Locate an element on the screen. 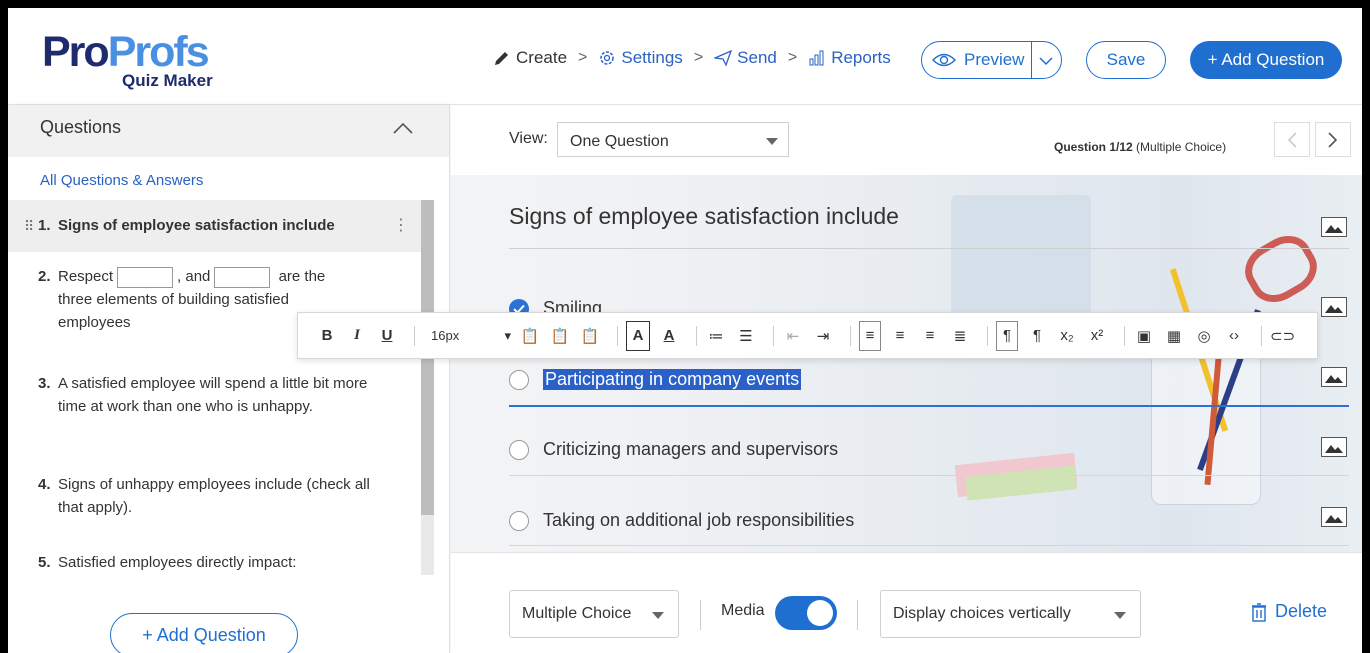  paste-word-icon: 📋 is located at coordinates (590, 336).